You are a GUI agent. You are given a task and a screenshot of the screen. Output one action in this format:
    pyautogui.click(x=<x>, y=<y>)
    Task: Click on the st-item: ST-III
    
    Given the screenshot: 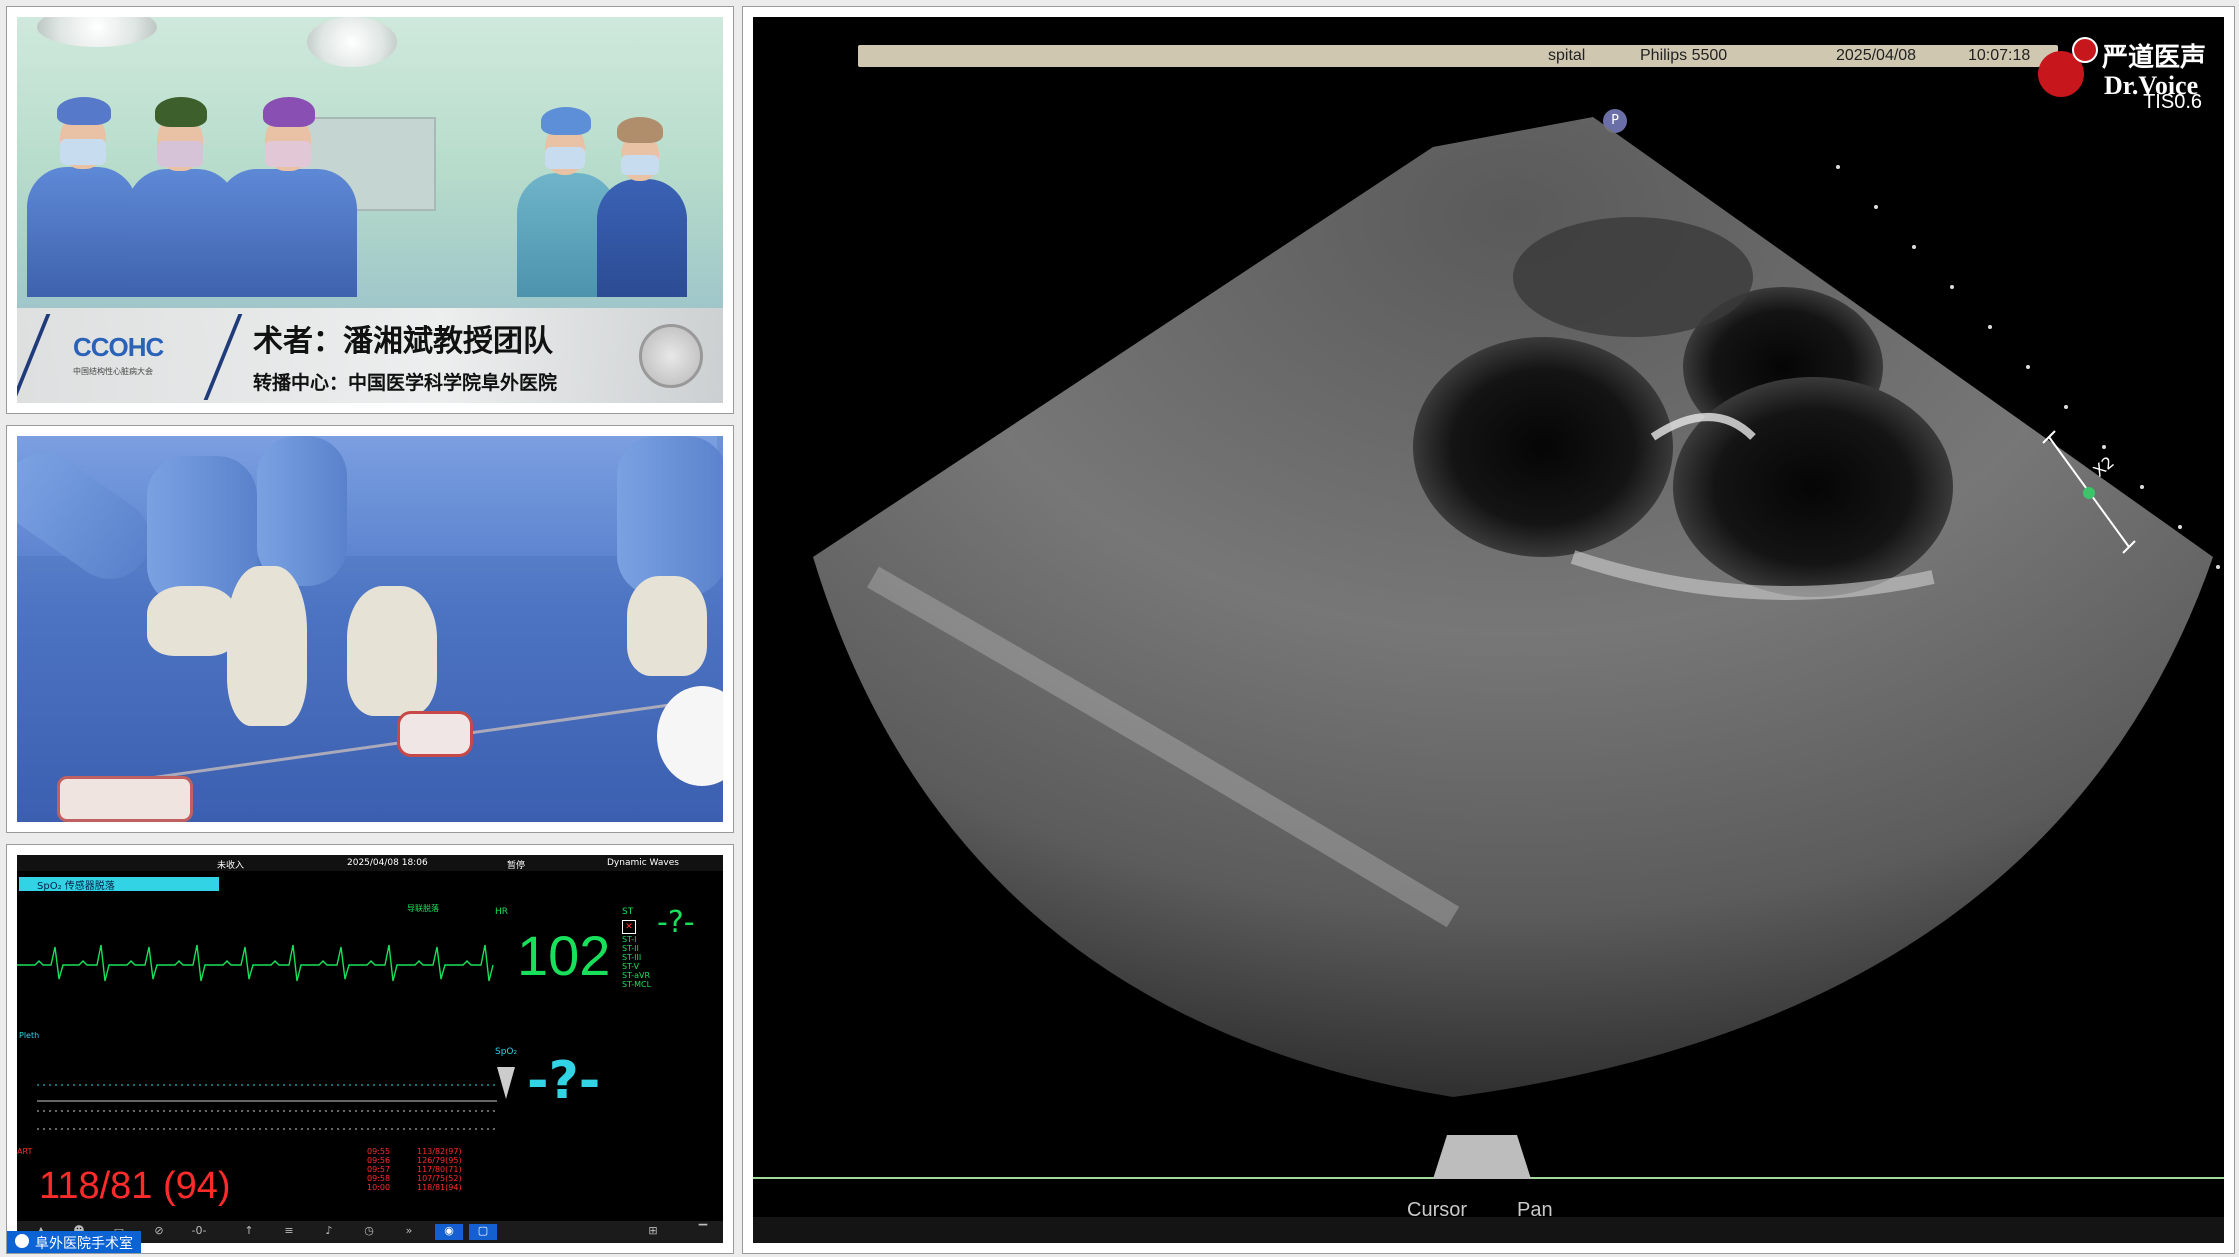 What is the action you would take?
    pyautogui.click(x=632, y=957)
    